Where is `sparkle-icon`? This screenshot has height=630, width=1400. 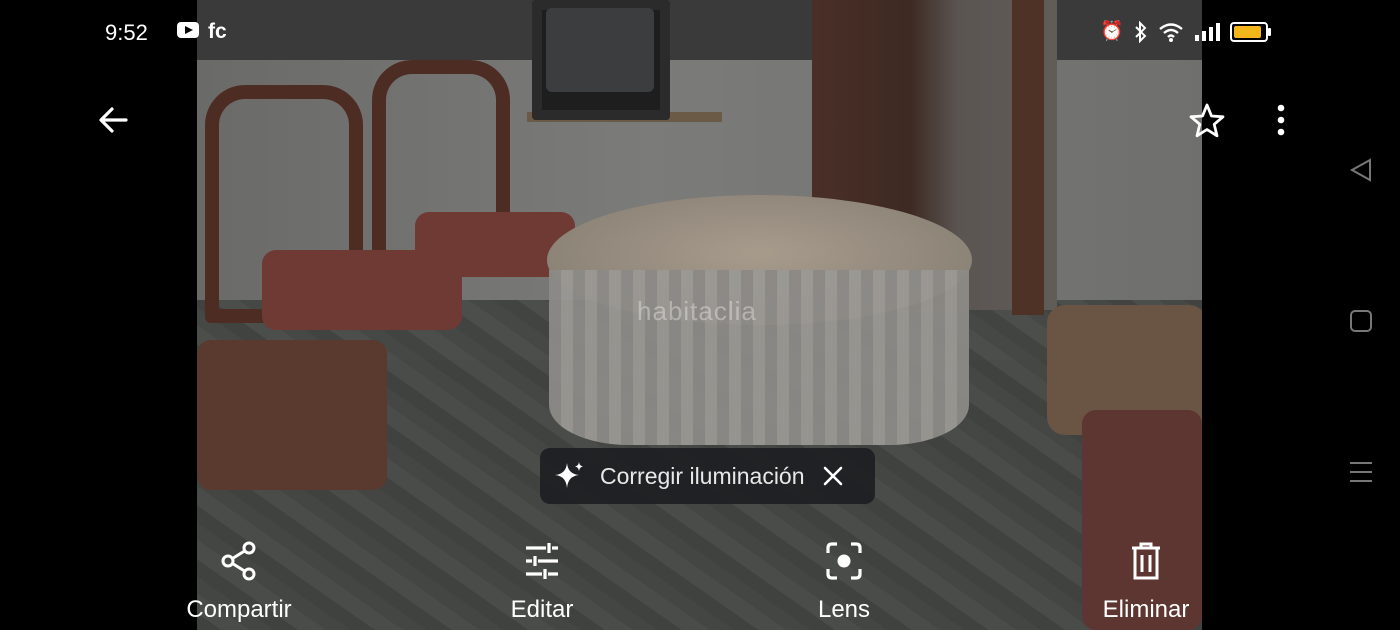 sparkle-icon is located at coordinates (569, 475).